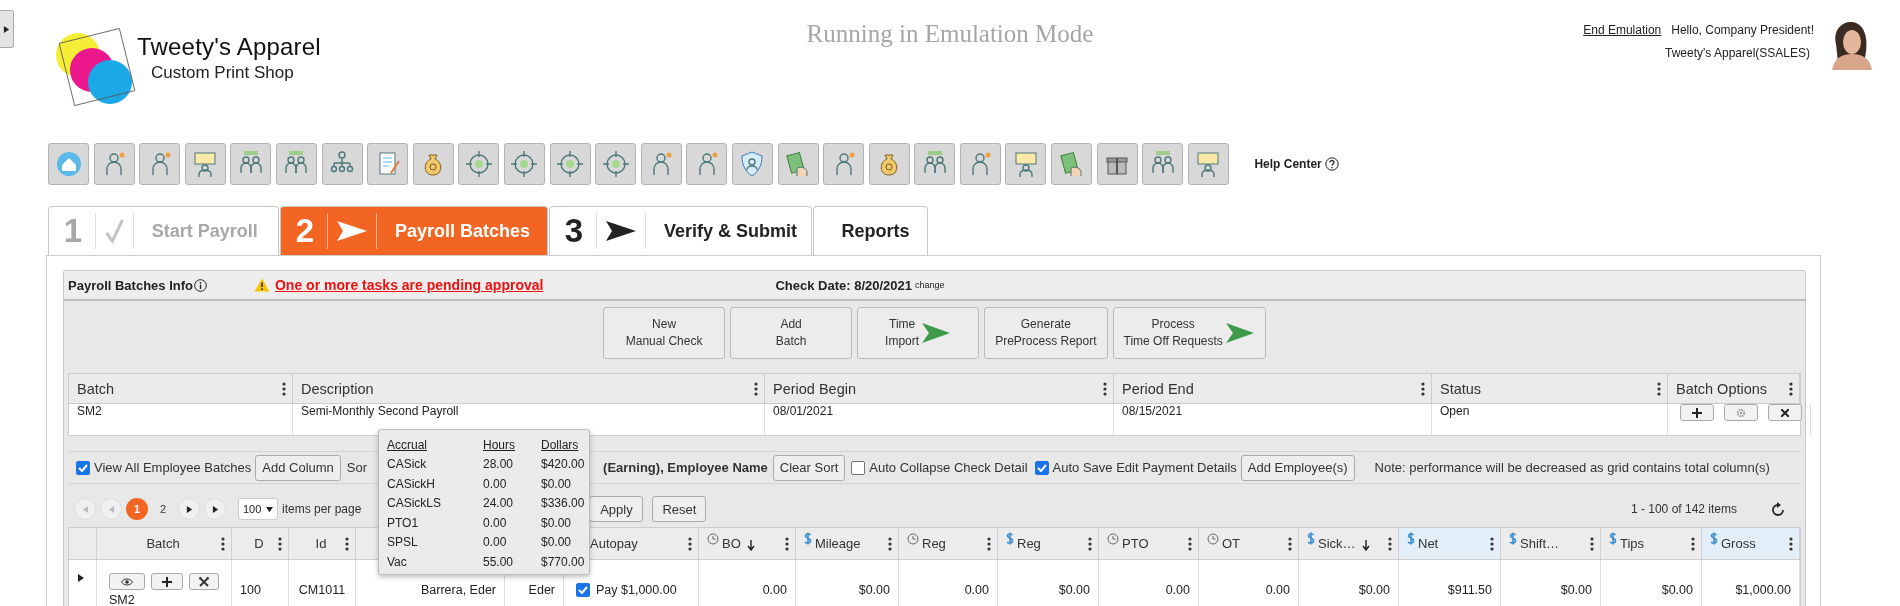 This screenshot has width=1900, height=606. What do you see at coordinates (838, 543) in the screenshot?
I see `column-title: Mileage` at bounding box center [838, 543].